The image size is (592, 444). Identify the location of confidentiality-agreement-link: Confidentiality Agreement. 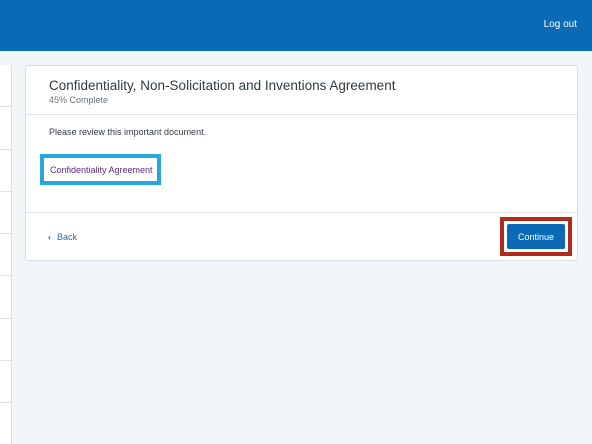
(101, 170).